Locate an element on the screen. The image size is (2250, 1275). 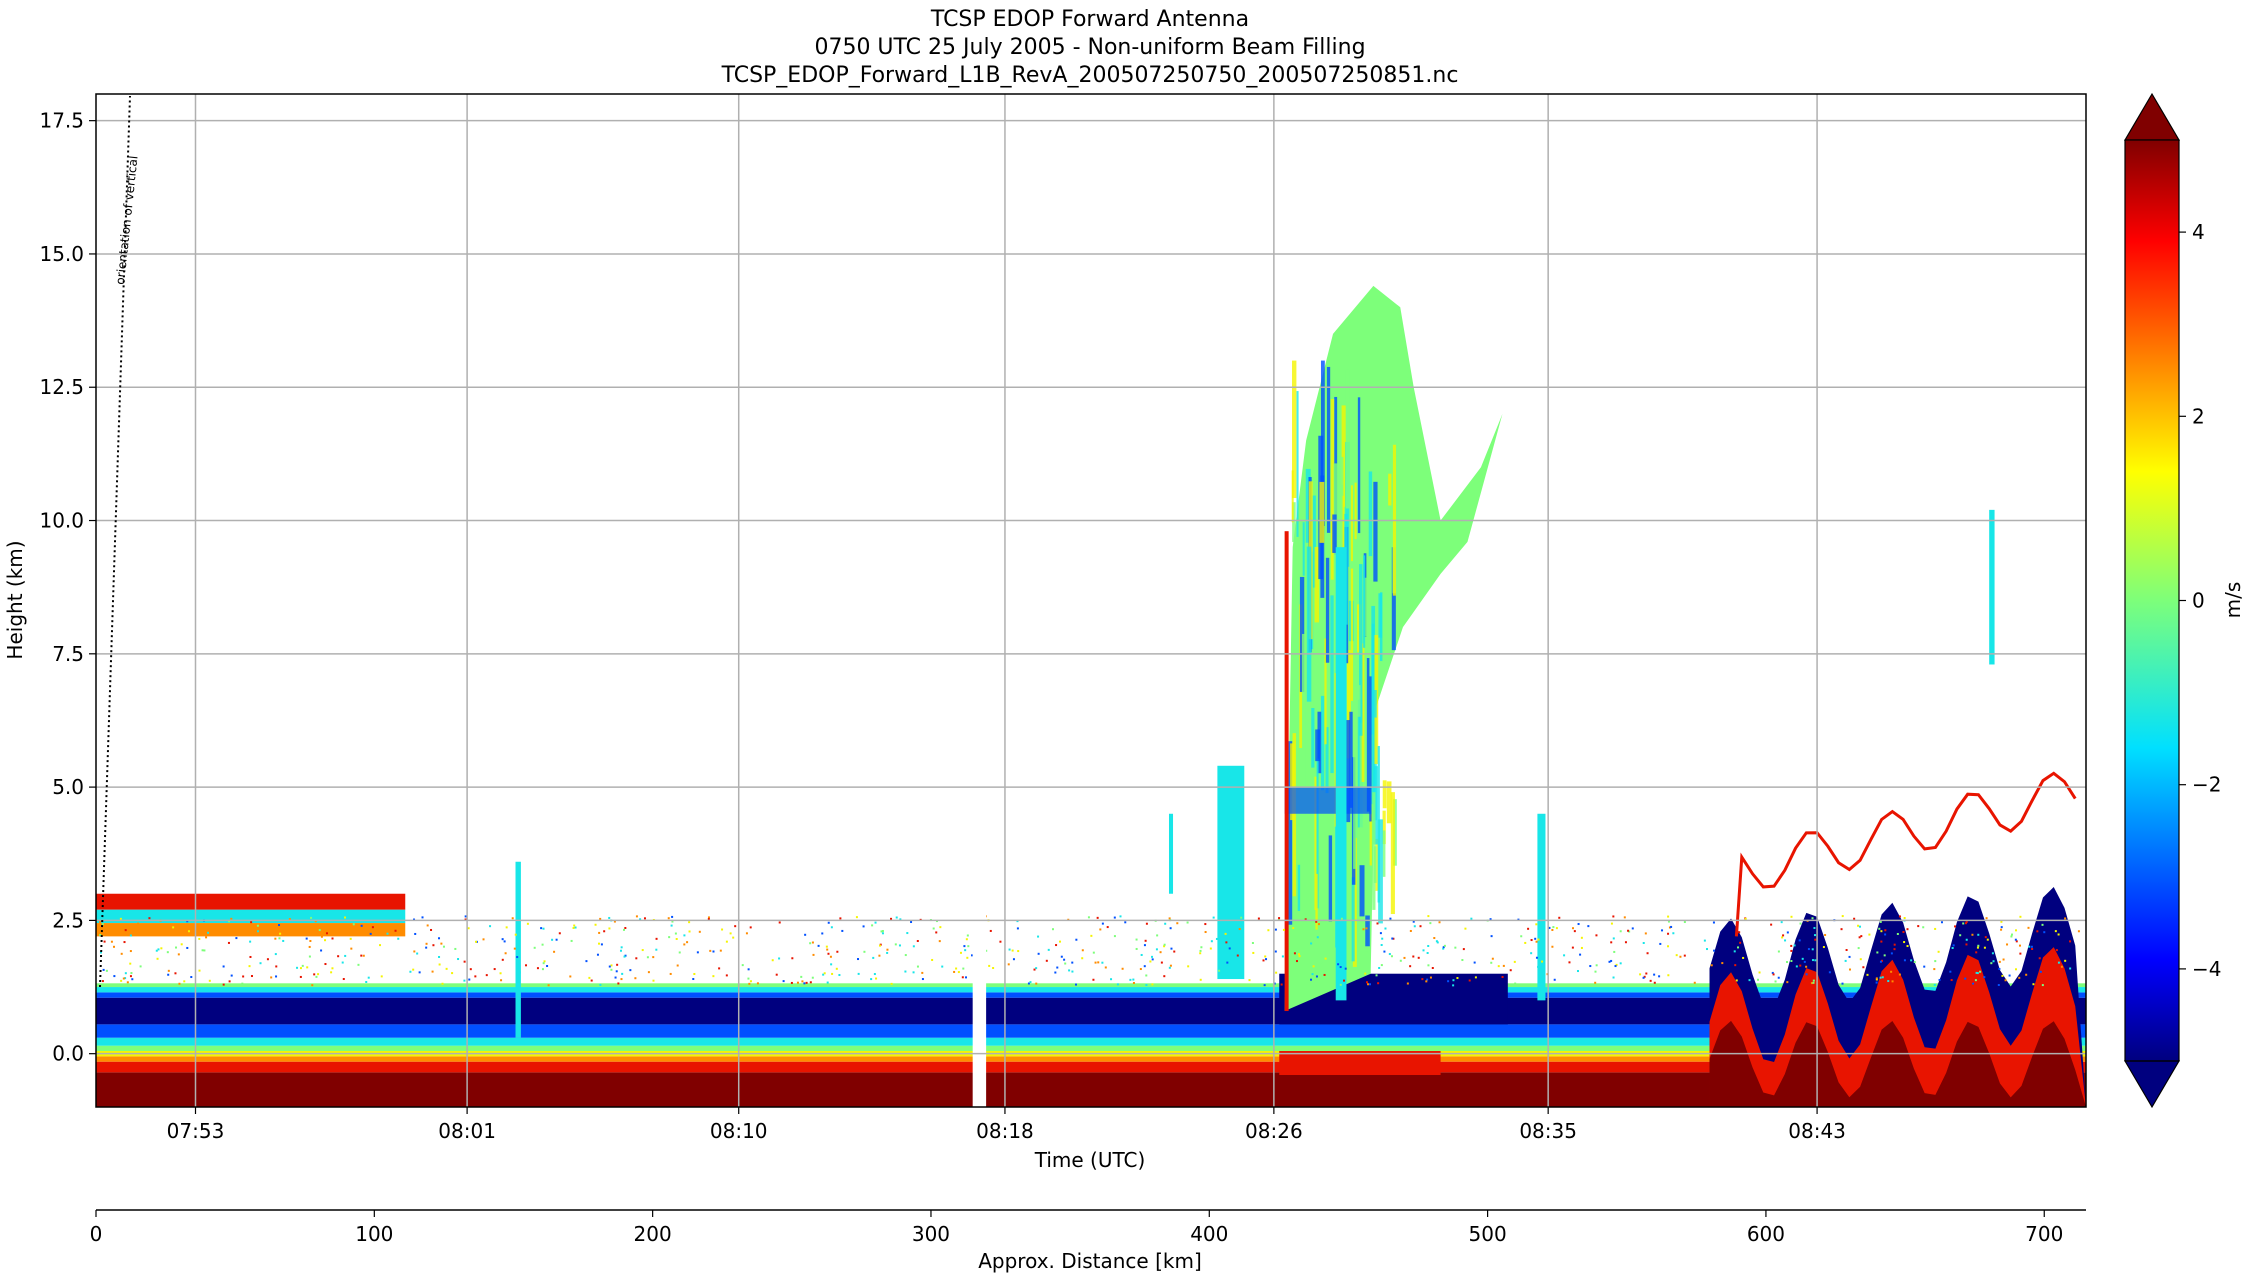
x-tick-label: 08:35 is located at coordinates (1548, 1131).